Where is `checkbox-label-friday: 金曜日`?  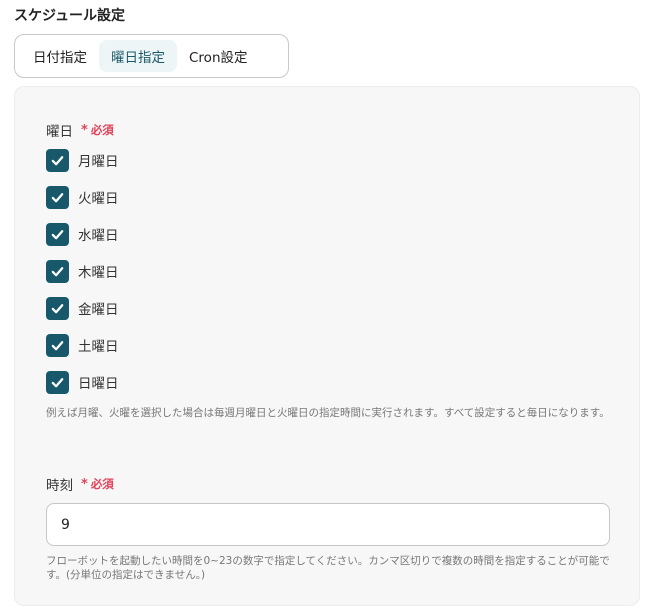
checkbox-label-friday: 金曜日 is located at coordinates (98, 310).